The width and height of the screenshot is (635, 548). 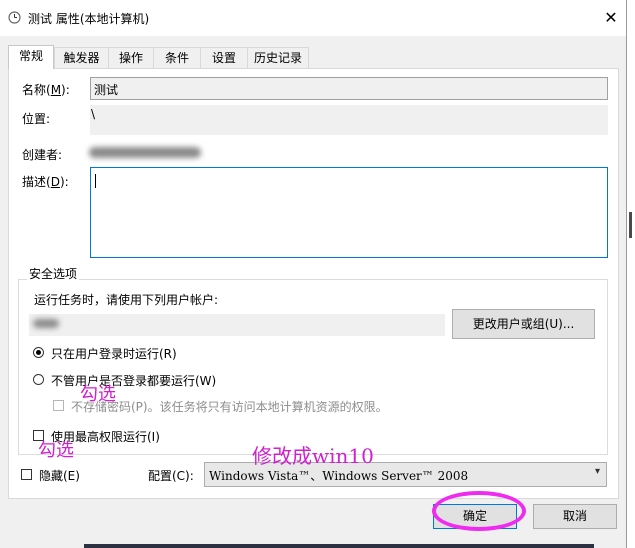 I want to click on description-input, so click(x=349, y=212).